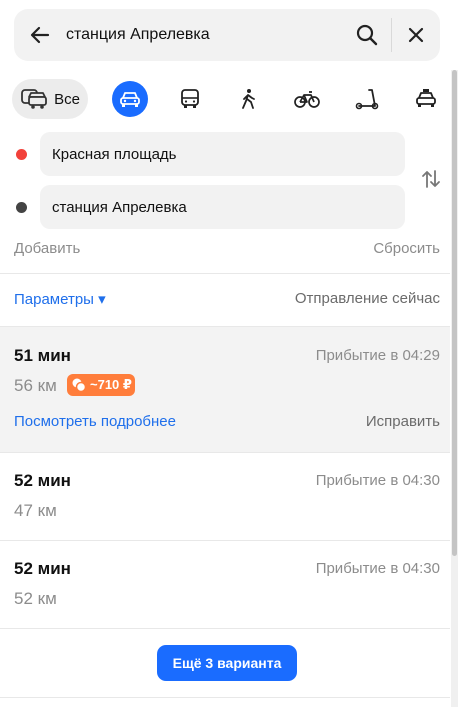 The height and width of the screenshot is (707, 458). What do you see at coordinates (21, 154) in the screenshot?
I see `from-dot-icon` at bounding box center [21, 154].